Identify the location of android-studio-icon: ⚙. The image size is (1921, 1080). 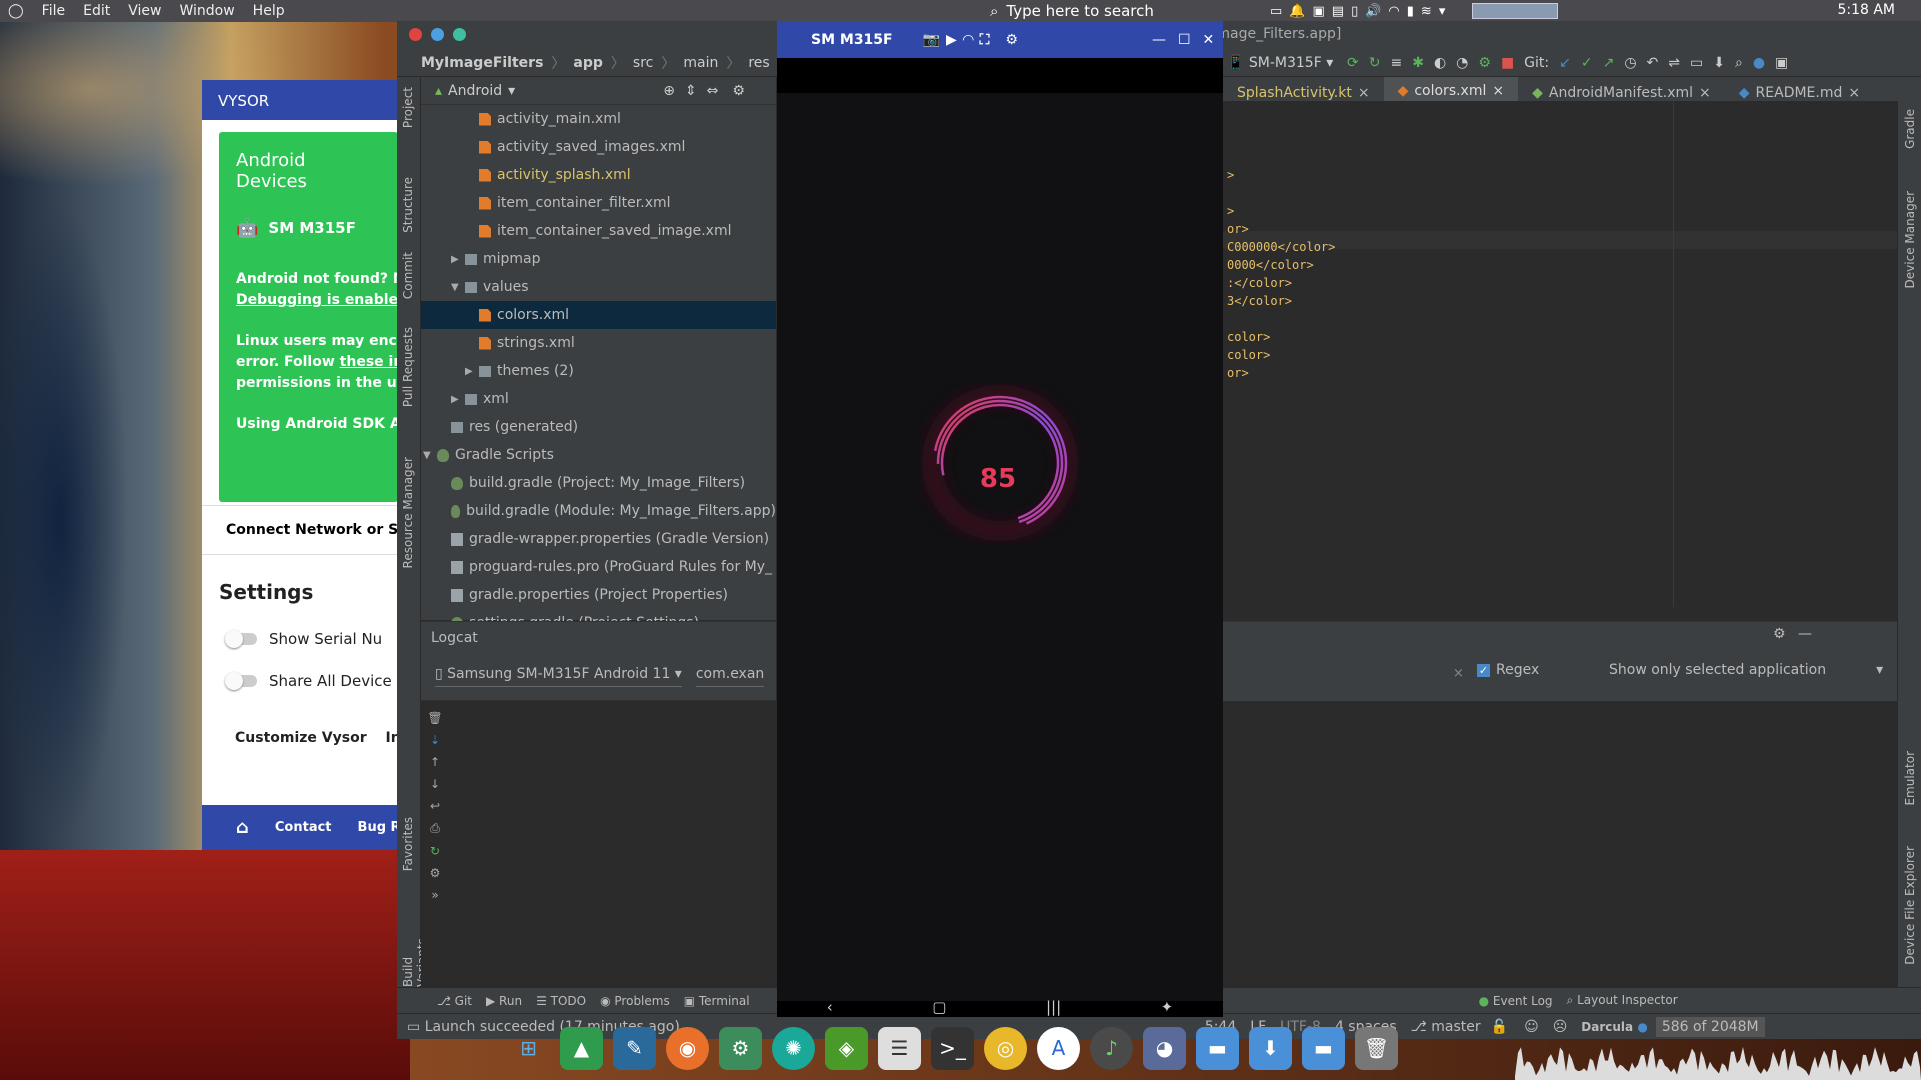
(740, 1048).